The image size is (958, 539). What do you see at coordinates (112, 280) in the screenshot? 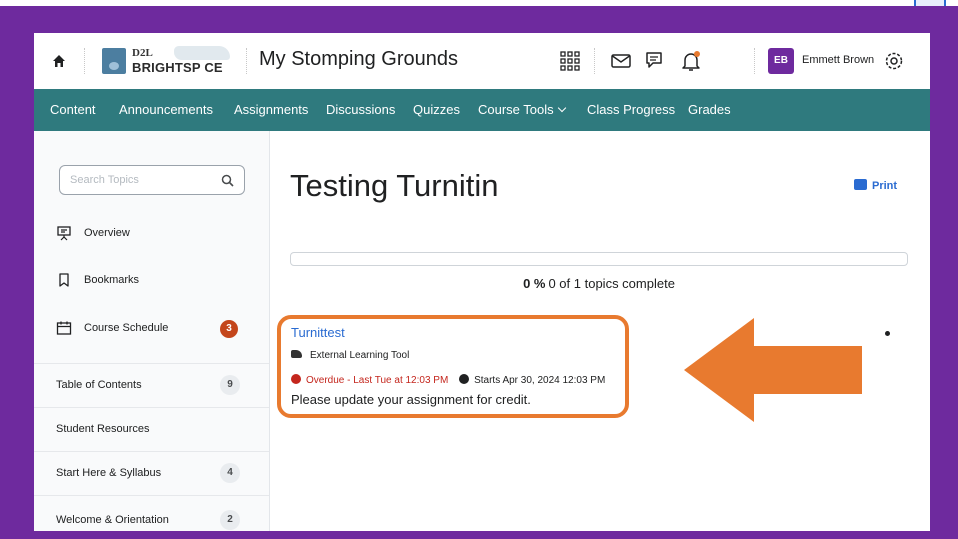
I see `sidebar-item-label: Bookmarks` at bounding box center [112, 280].